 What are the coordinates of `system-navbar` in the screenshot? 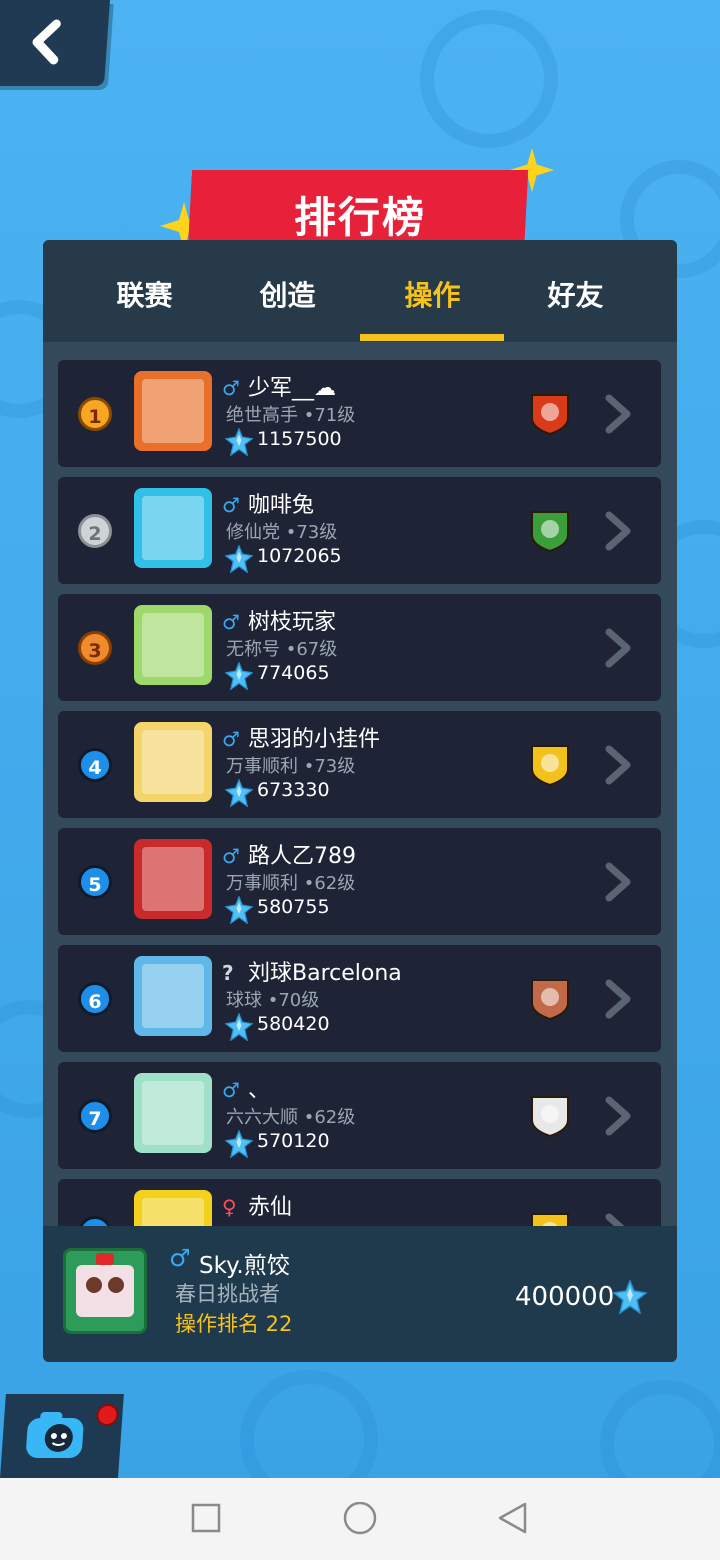 It's located at (360, 1519).